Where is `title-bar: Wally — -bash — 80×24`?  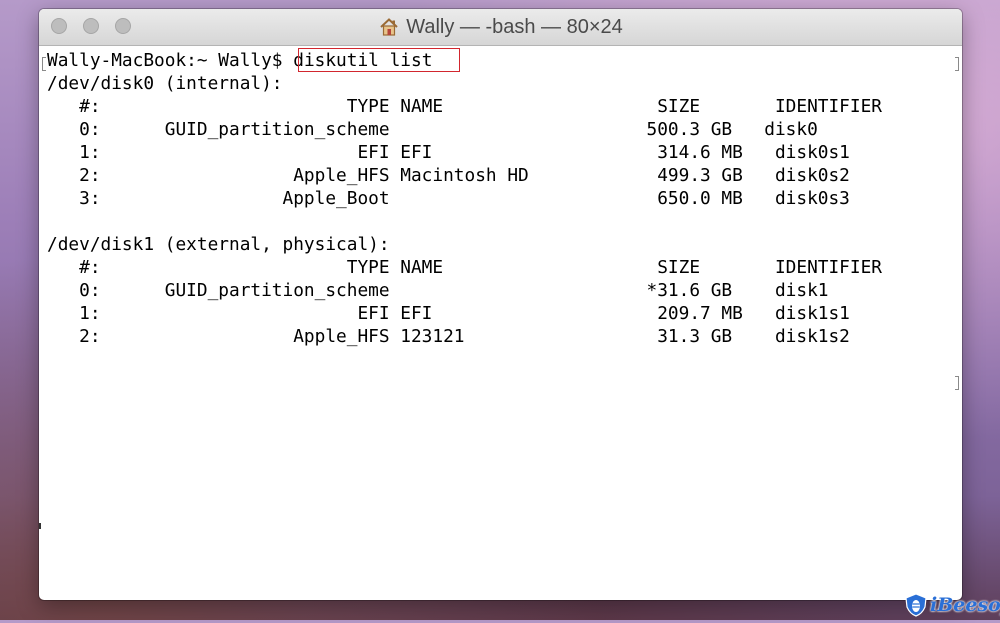 title-bar: Wally — -bash — 80×24 is located at coordinates (500, 27).